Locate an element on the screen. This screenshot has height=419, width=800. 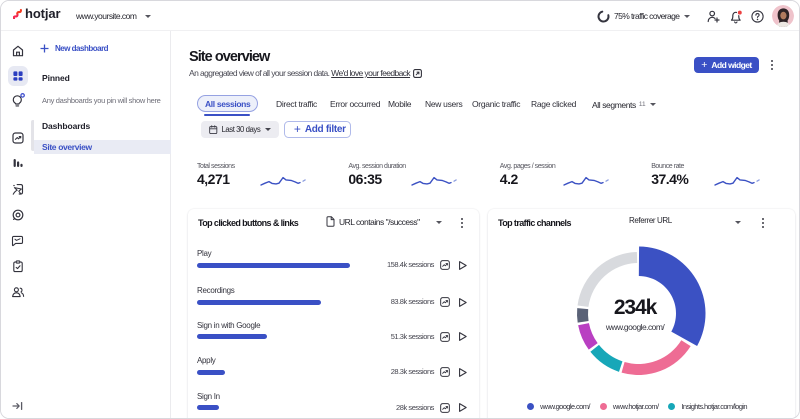
legend-item: www.google.com/ is located at coordinates (558, 406).